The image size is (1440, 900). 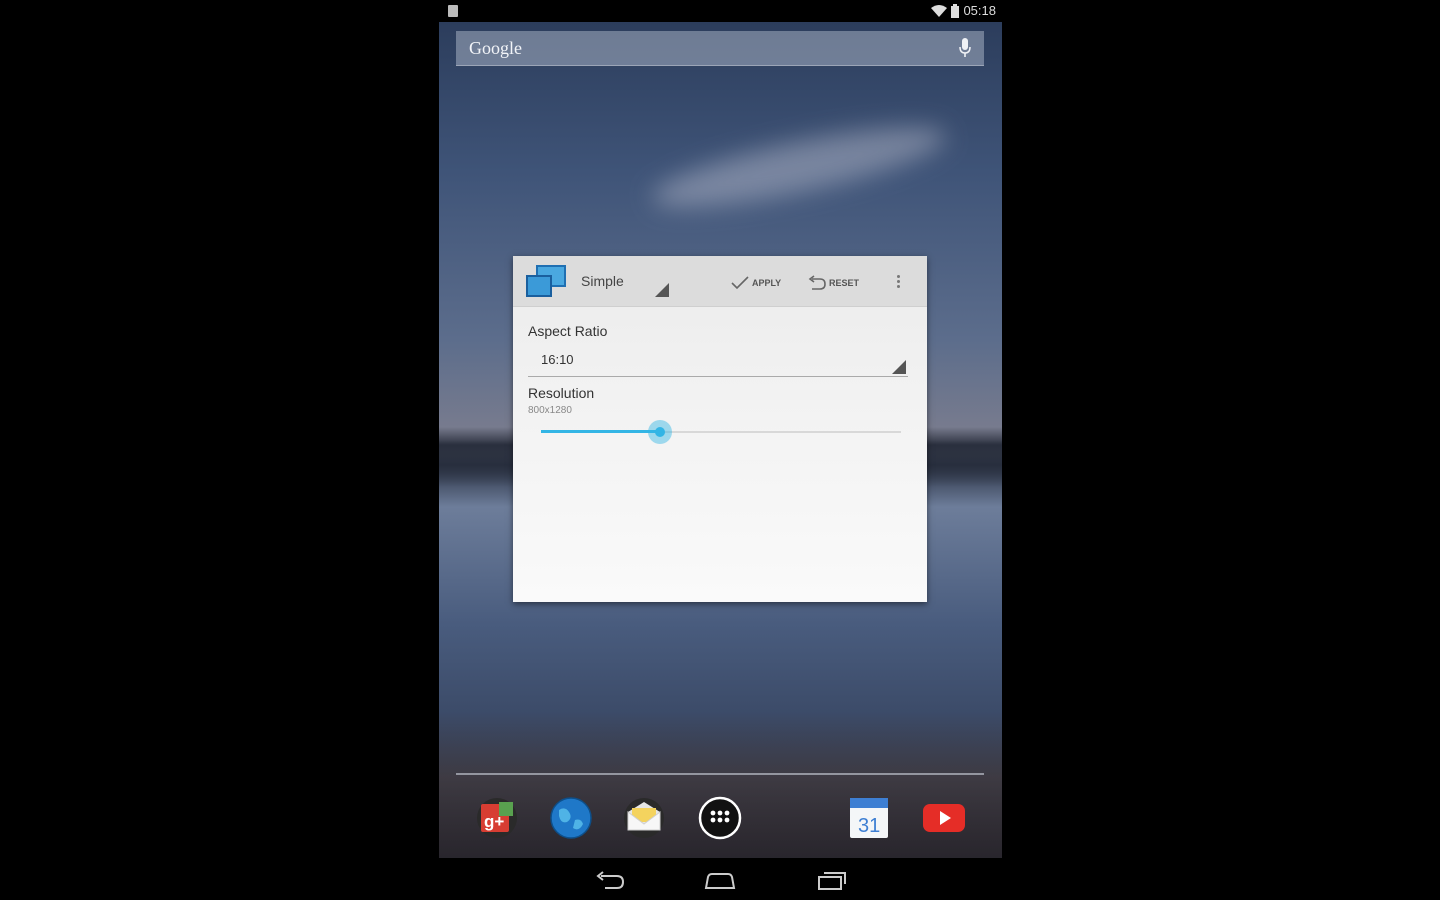 I want to click on email-icon, so click(x=644, y=818).